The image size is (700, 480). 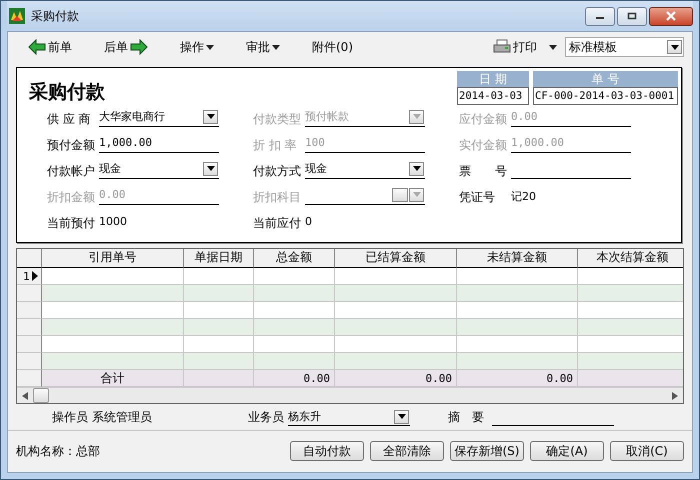 I want to click on field-value: 0, so click(x=308, y=221).